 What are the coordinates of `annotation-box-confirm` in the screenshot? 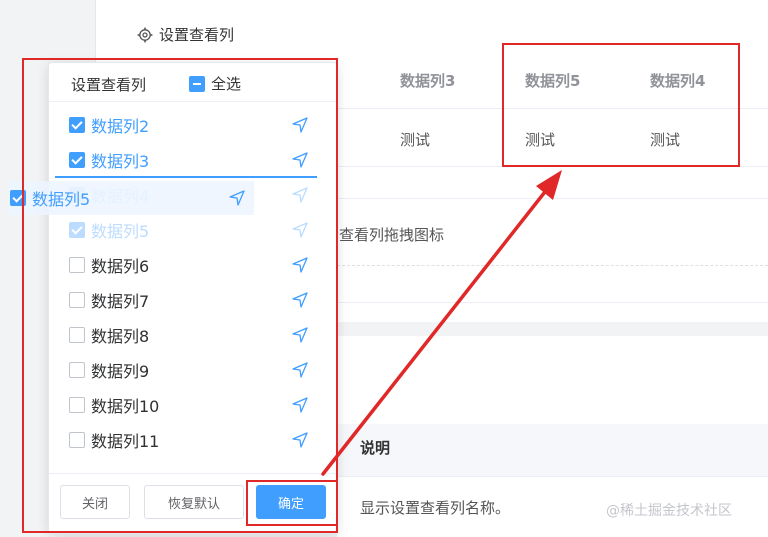 It's located at (292, 503).